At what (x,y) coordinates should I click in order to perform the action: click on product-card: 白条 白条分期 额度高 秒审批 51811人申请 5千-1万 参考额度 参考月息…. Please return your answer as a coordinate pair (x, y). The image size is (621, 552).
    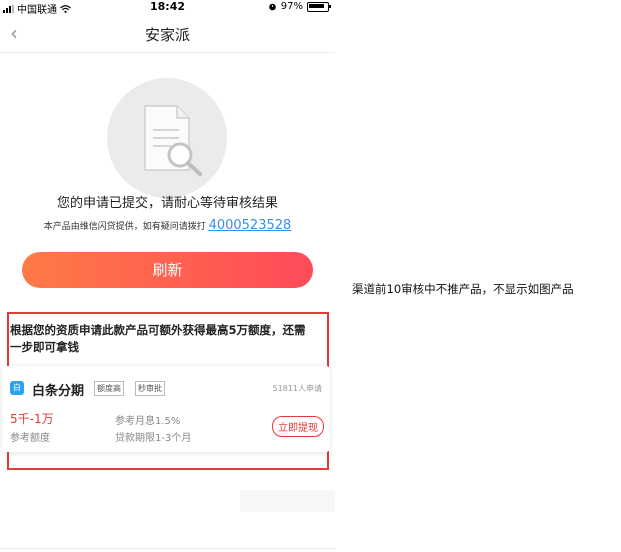
    Looking at the image, I should click on (166, 409).